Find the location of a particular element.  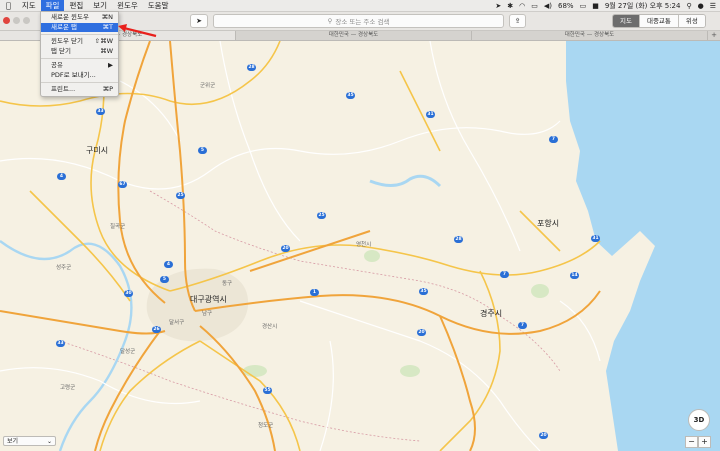

tab-3: 대한민국 — 경상북도 is located at coordinates (590, 35).